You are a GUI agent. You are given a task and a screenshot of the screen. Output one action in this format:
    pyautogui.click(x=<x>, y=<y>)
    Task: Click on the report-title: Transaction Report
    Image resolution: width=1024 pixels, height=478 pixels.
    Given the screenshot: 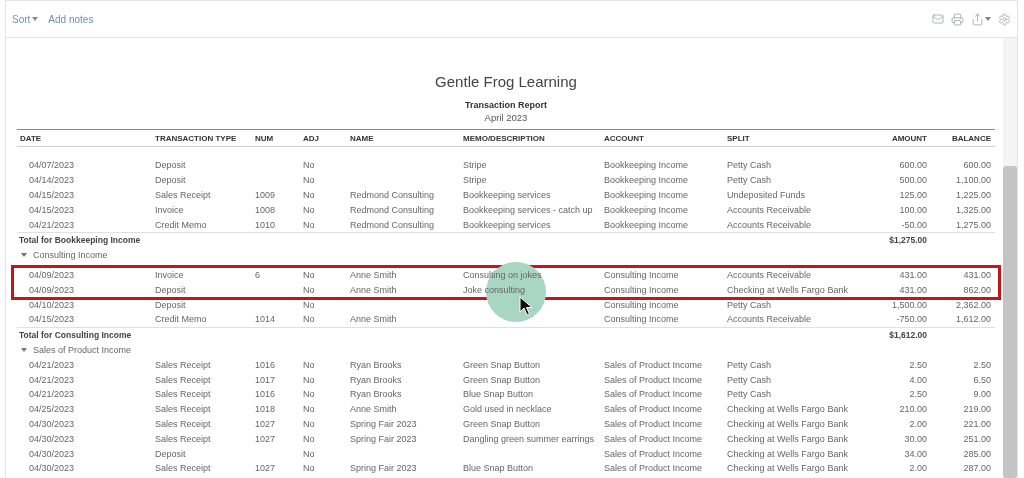 What is the action you would take?
    pyautogui.click(x=506, y=105)
    